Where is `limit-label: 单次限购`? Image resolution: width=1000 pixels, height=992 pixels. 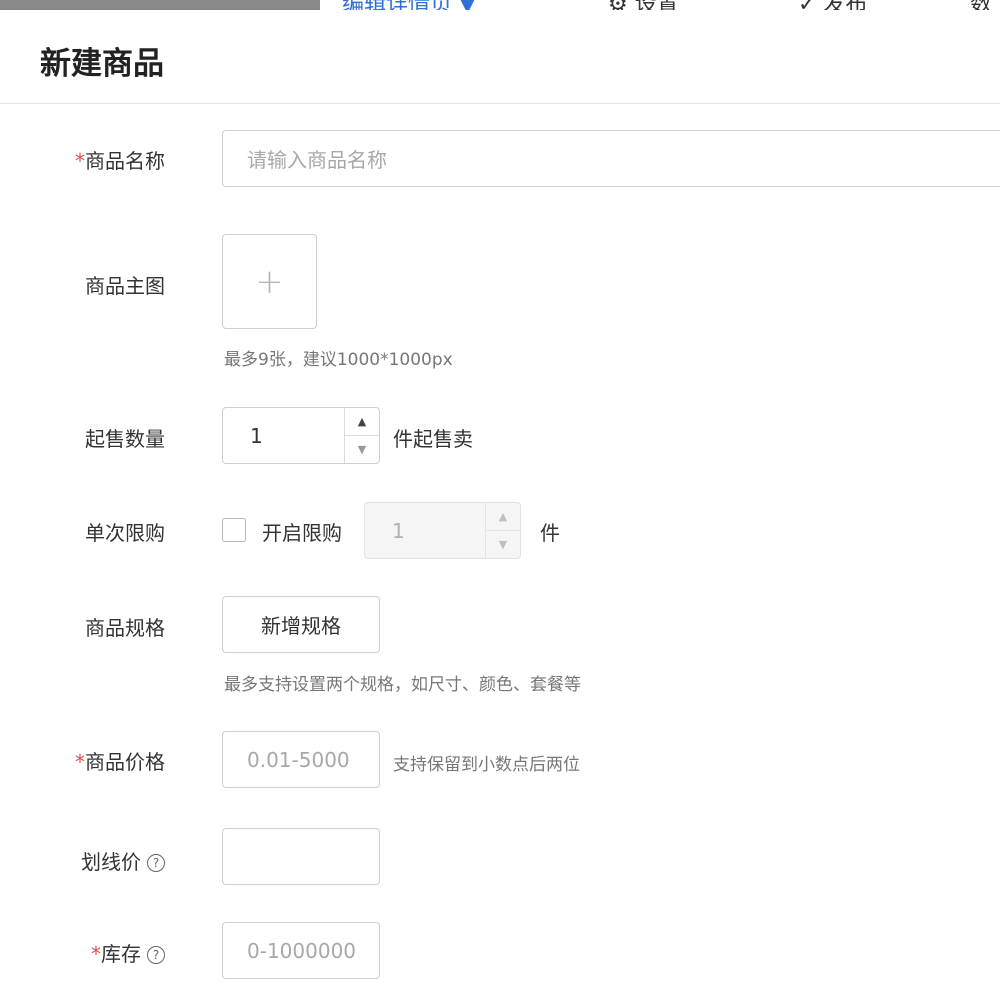
limit-label: 单次限购 is located at coordinates (125, 533).